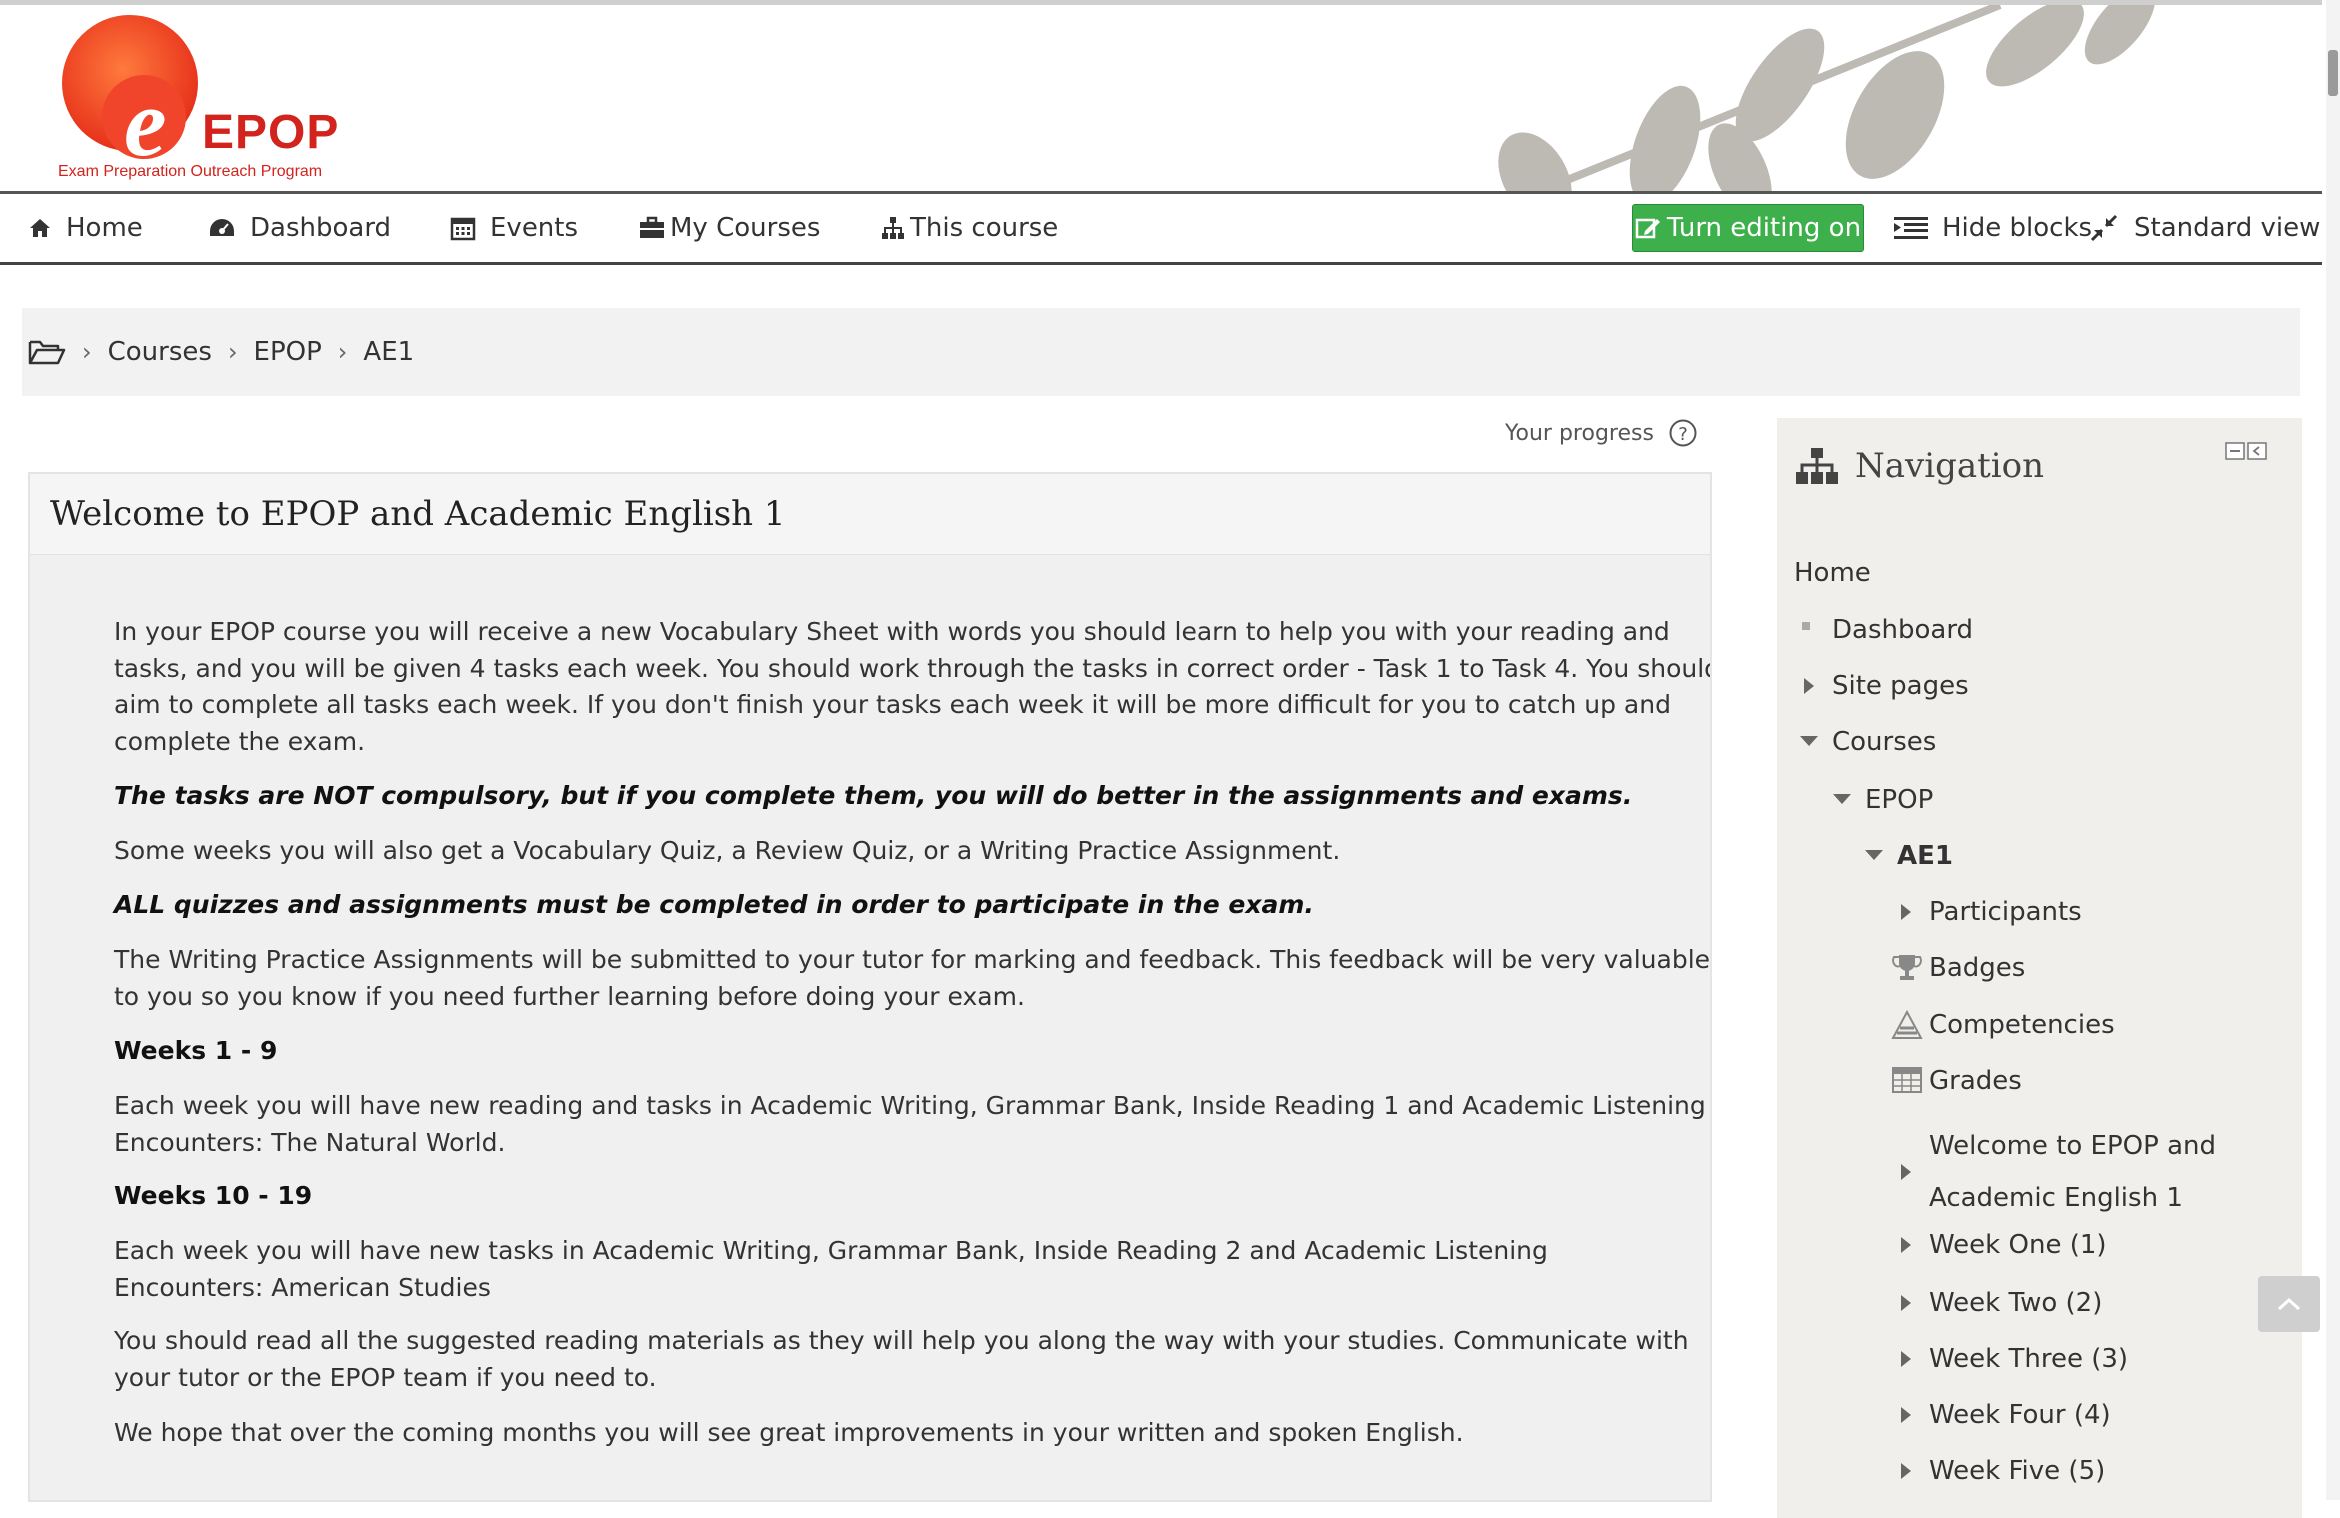 This screenshot has width=2340, height=1518. Describe the element at coordinates (2235, 451) in the screenshot. I see `collapse-block-icon` at that location.